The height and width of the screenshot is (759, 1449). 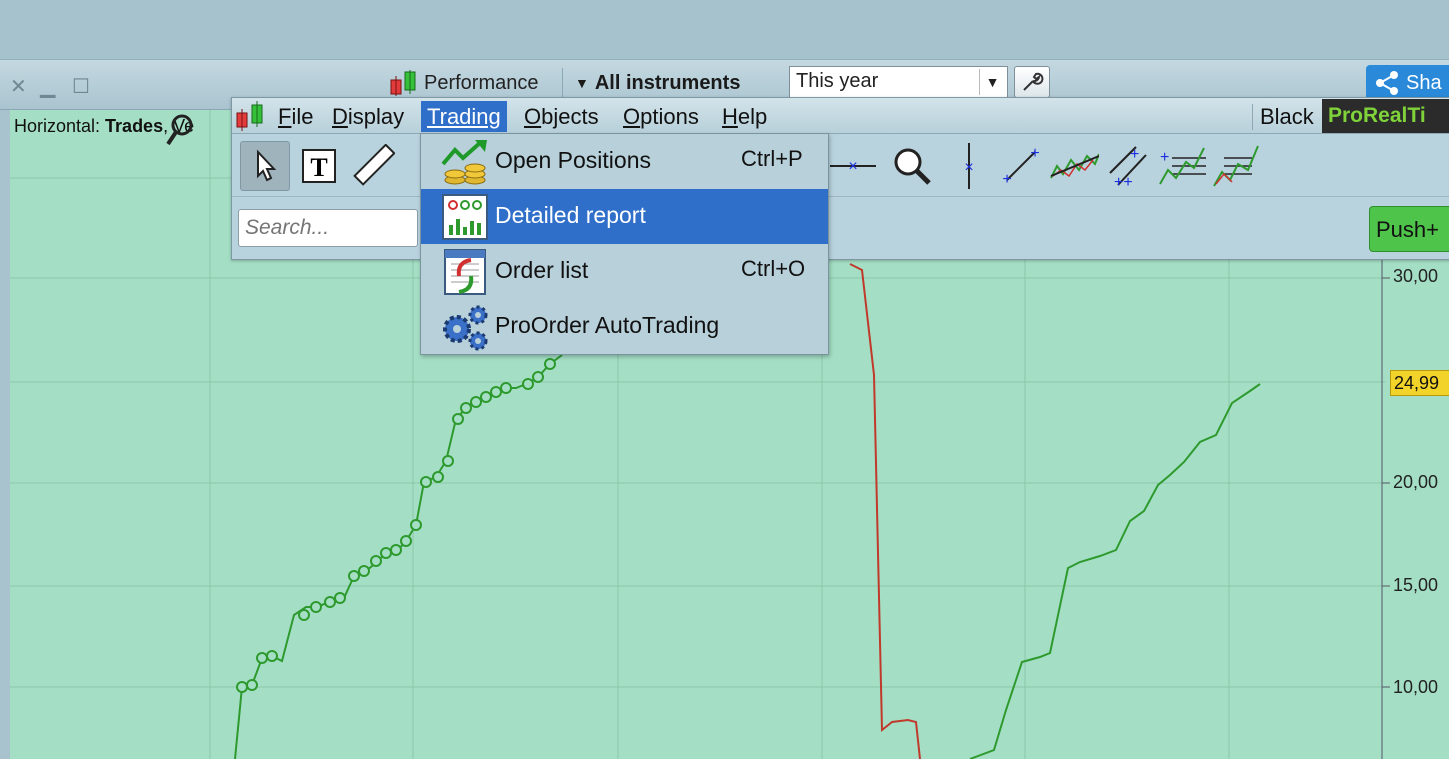 I want to click on candlestick-icon, so click(x=403, y=83).